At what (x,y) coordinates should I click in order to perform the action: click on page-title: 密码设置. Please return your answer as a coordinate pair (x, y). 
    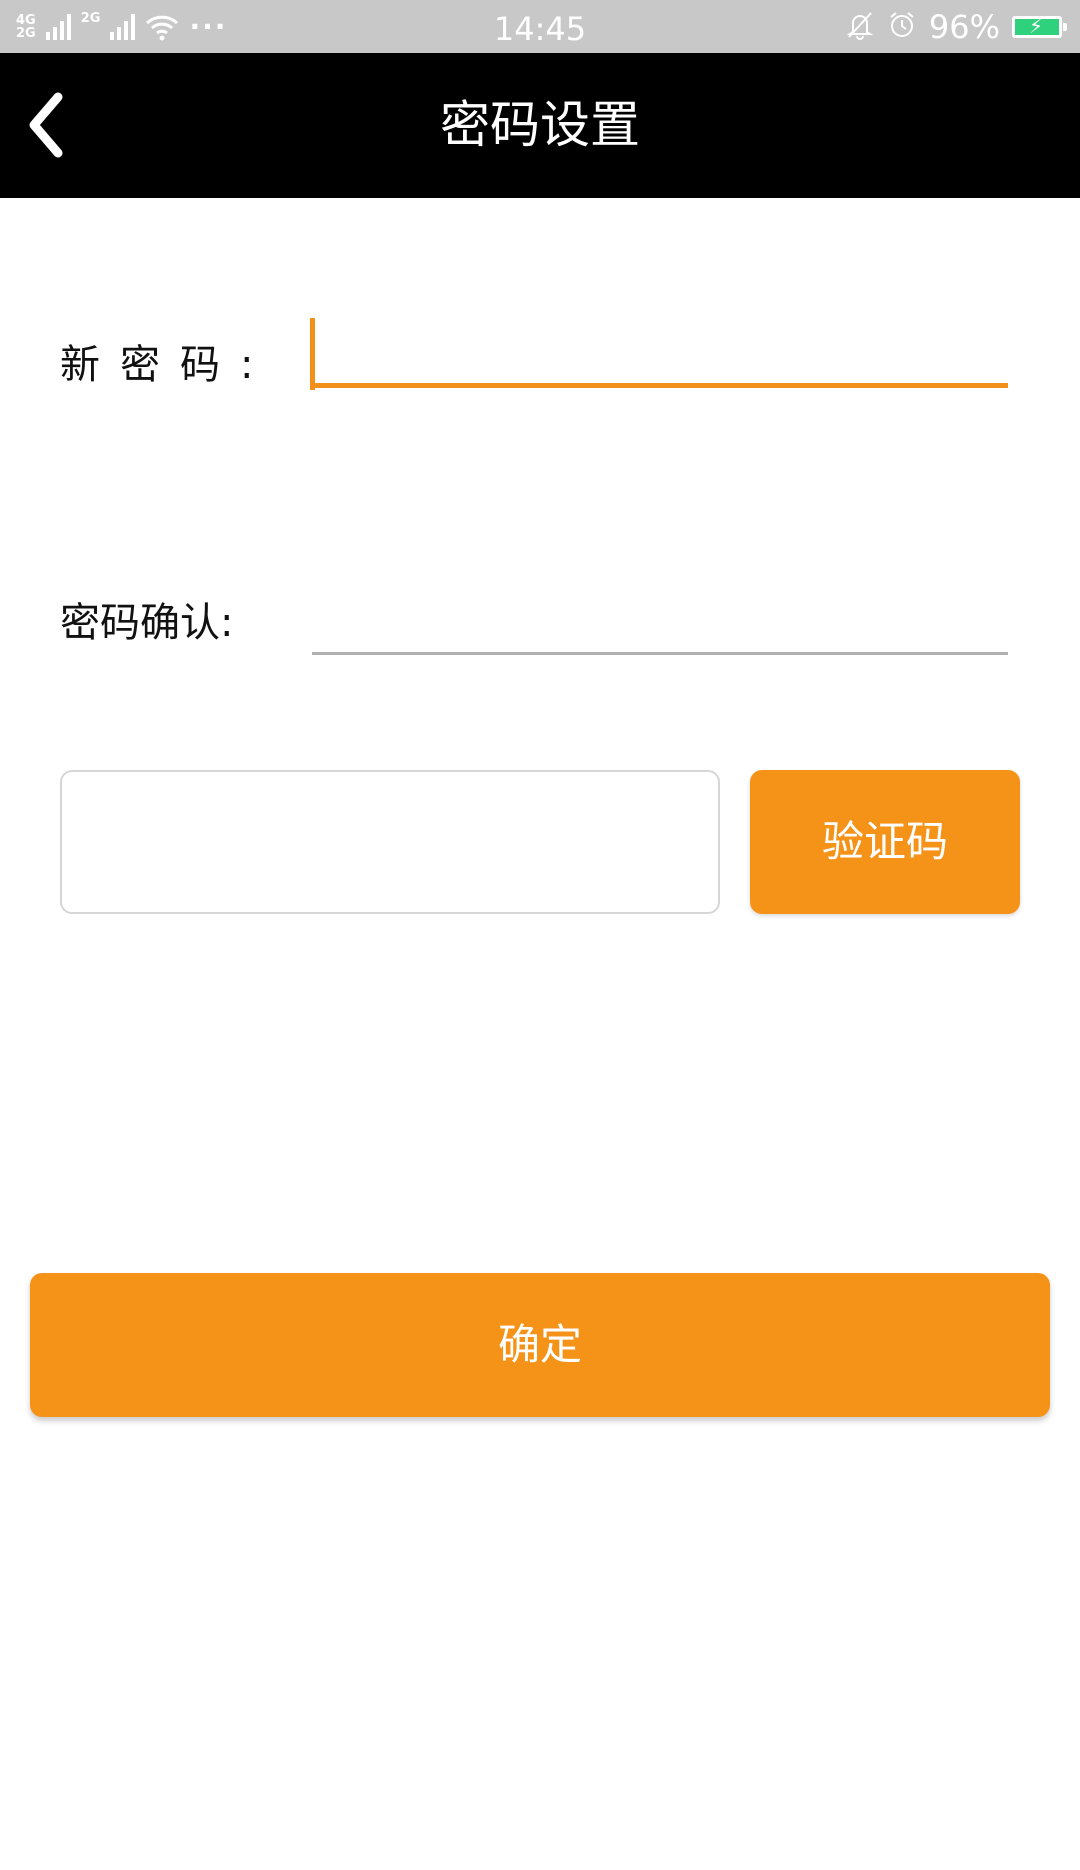
    Looking at the image, I should click on (540, 125).